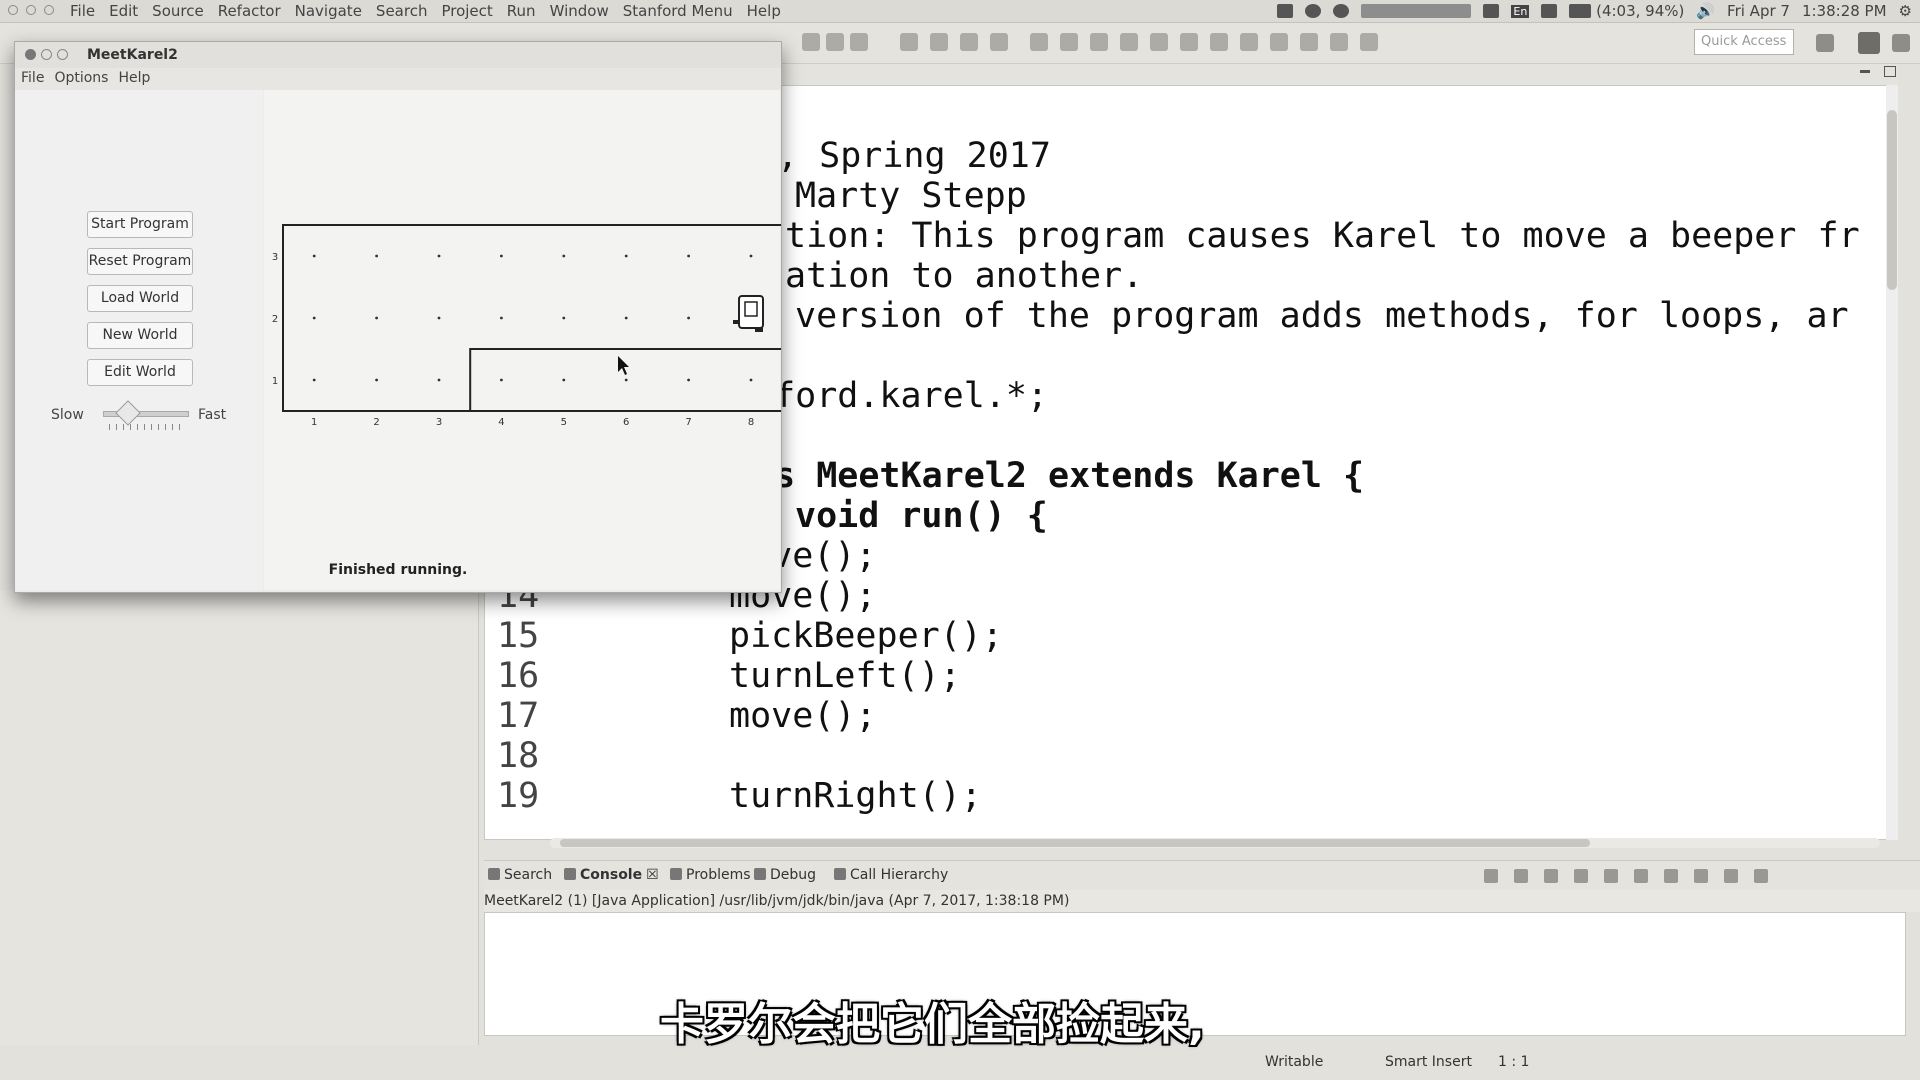  What do you see at coordinates (1159, 42) in the screenshot?
I see `search-icon` at bounding box center [1159, 42].